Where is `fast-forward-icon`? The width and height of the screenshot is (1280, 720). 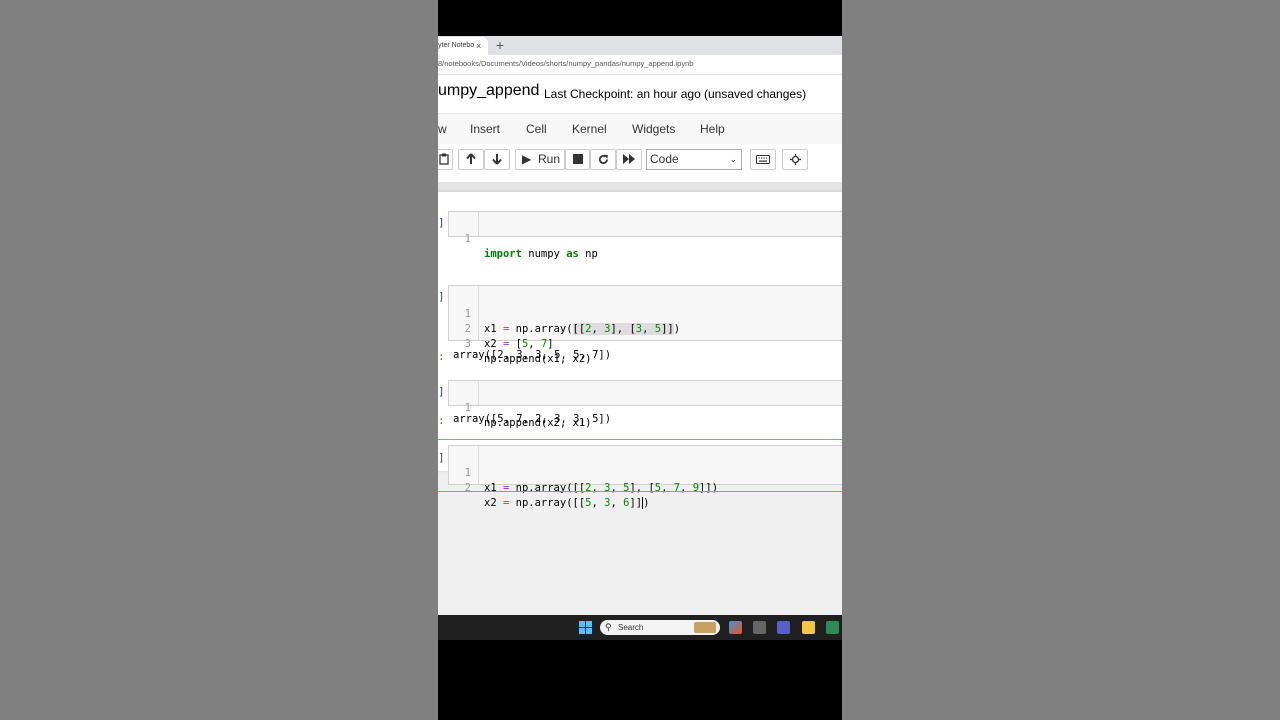 fast-forward-icon is located at coordinates (629, 159).